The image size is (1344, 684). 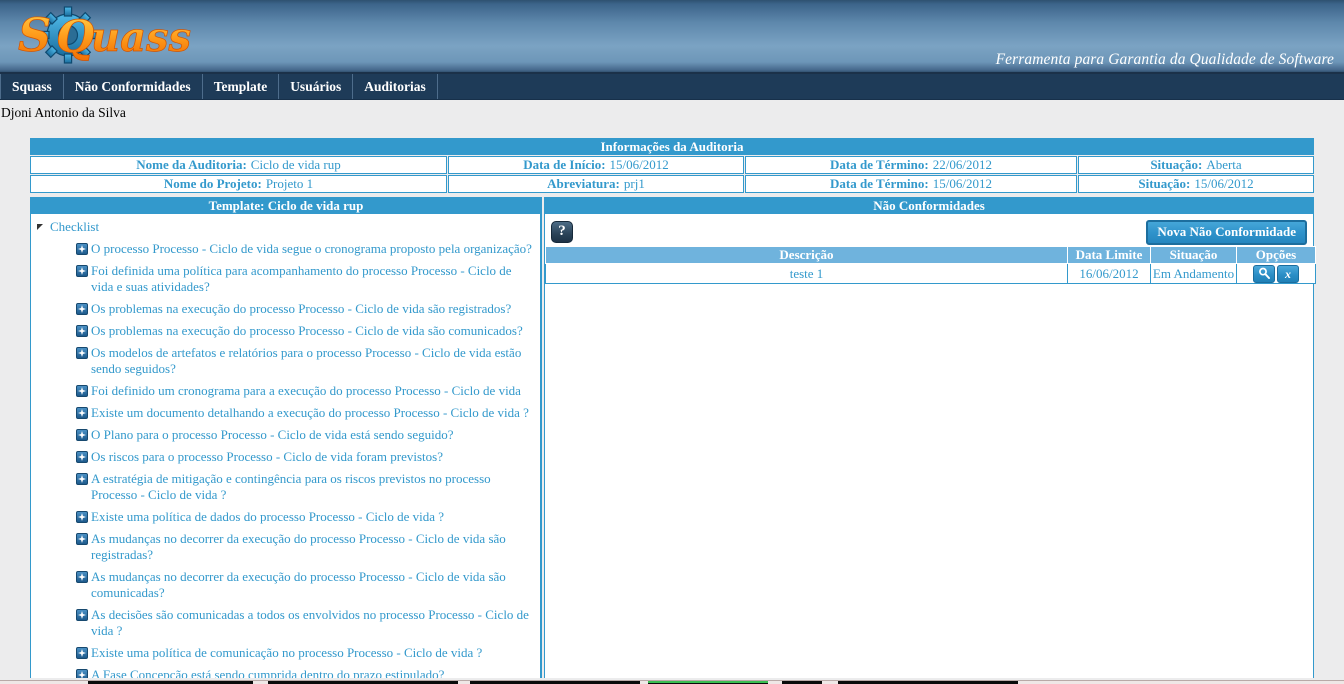 What do you see at coordinates (911, 184) in the screenshot?
I see `field-data-termino-projeto: Data de Término: 15/06/2012` at bounding box center [911, 184].